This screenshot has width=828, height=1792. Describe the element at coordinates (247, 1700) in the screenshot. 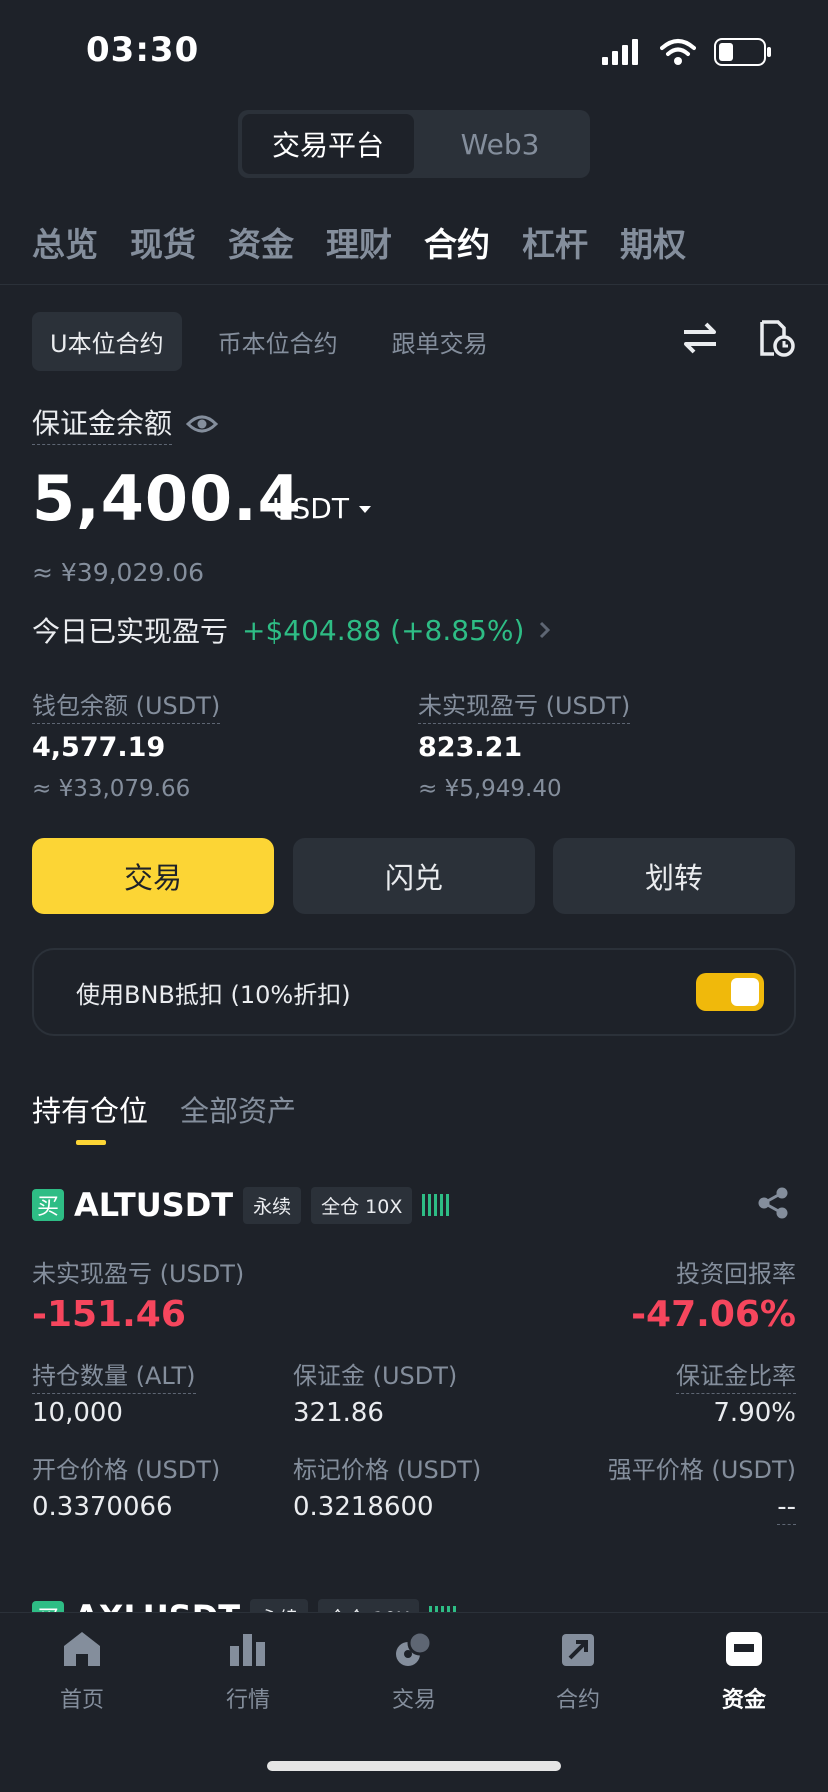

I see `nav-markets-label: 行情` at that location.